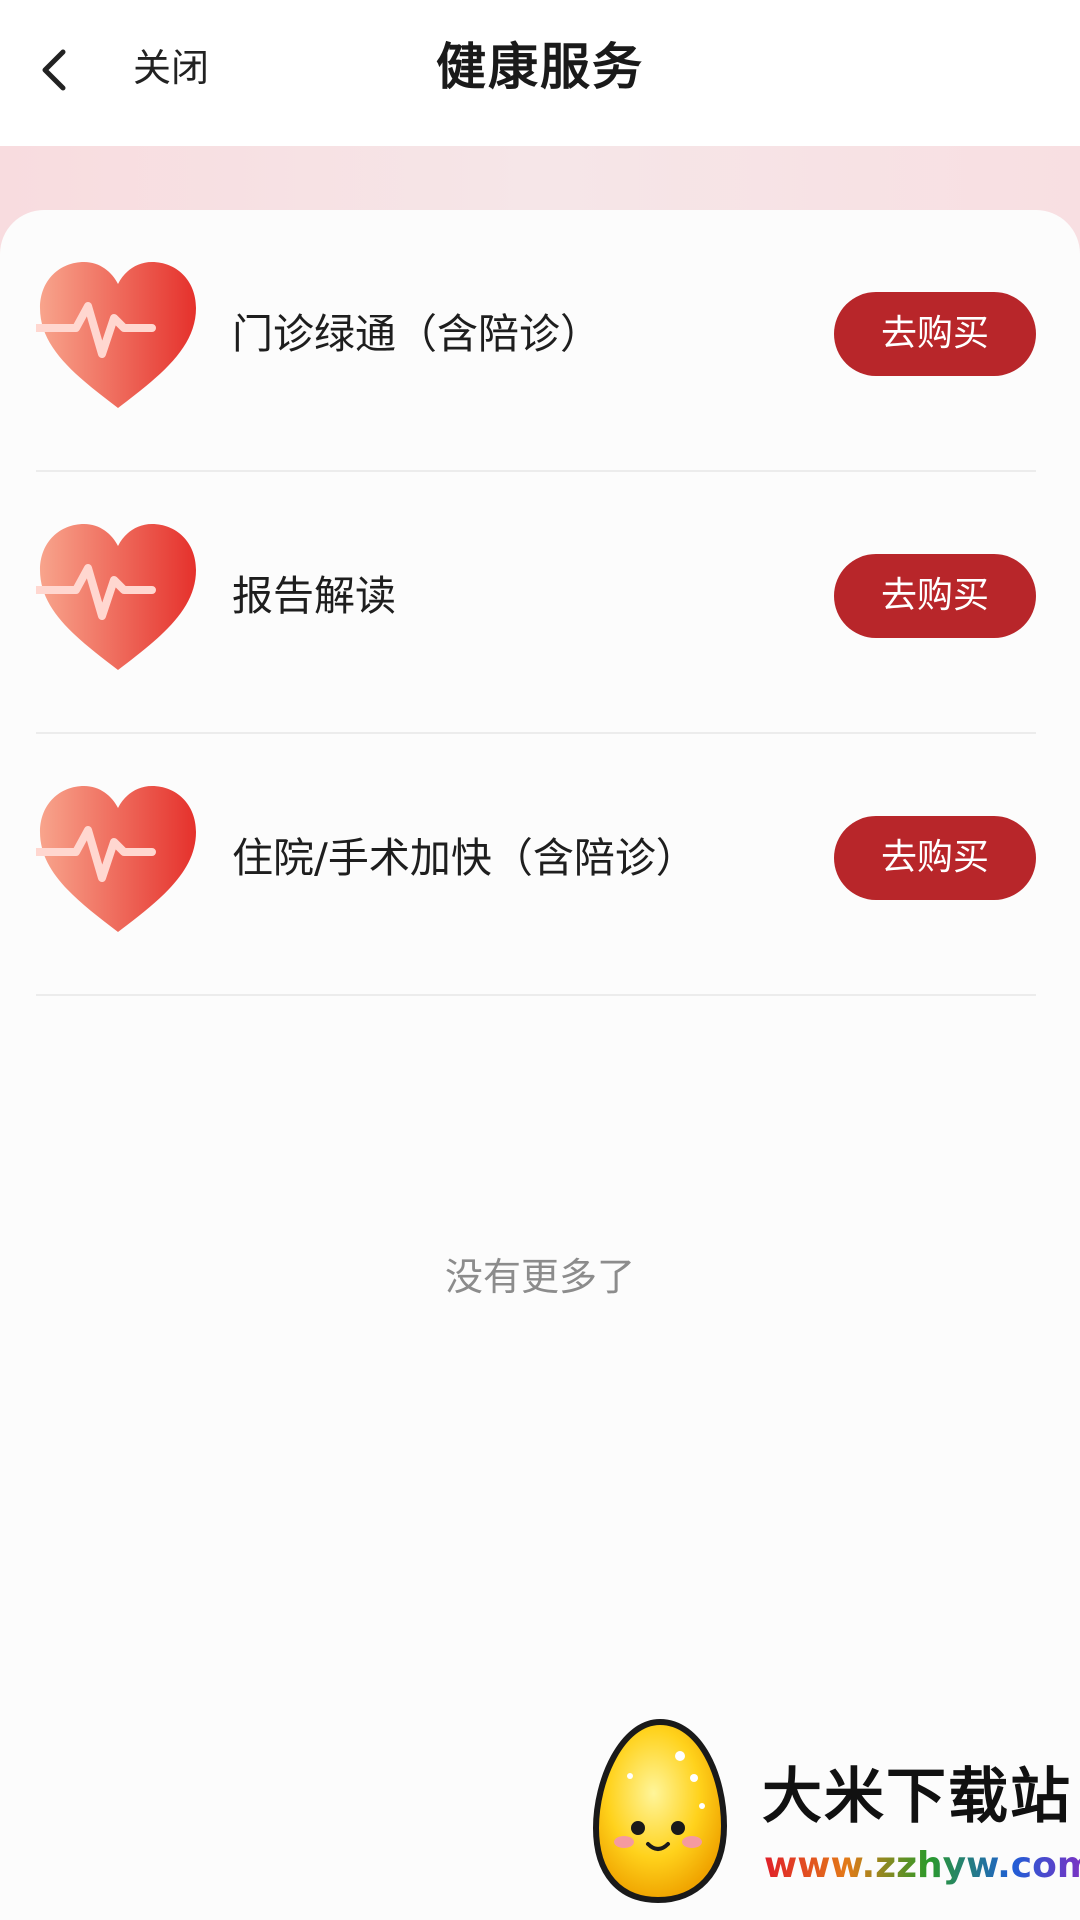 This screenshot has height=1920, width=1080. I want to click on watermark-url: www.zzhyw.com, so click(922, 1866).